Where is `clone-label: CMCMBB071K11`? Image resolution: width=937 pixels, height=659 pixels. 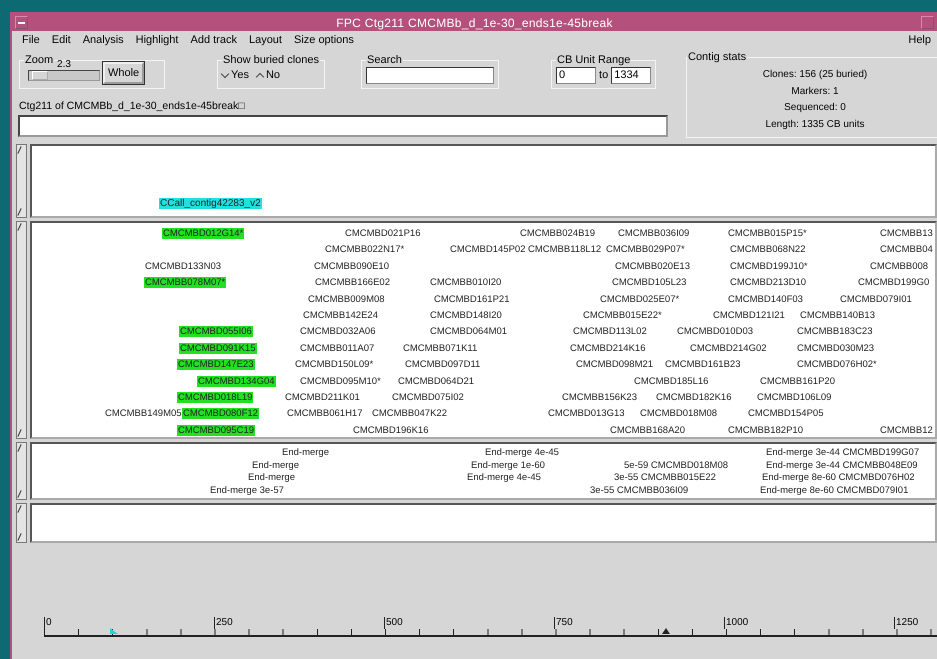
clone-label: CMCMBB071K11 is located at coordinates (440, 348).